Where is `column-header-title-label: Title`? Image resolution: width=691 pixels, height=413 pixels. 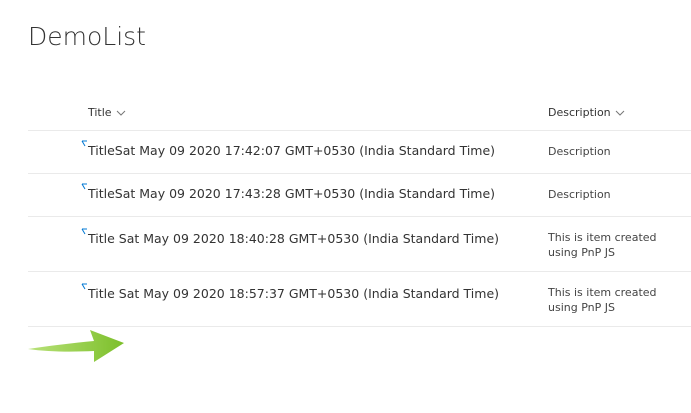 column-header-title-label: Title is located at coordinates (100, 112).